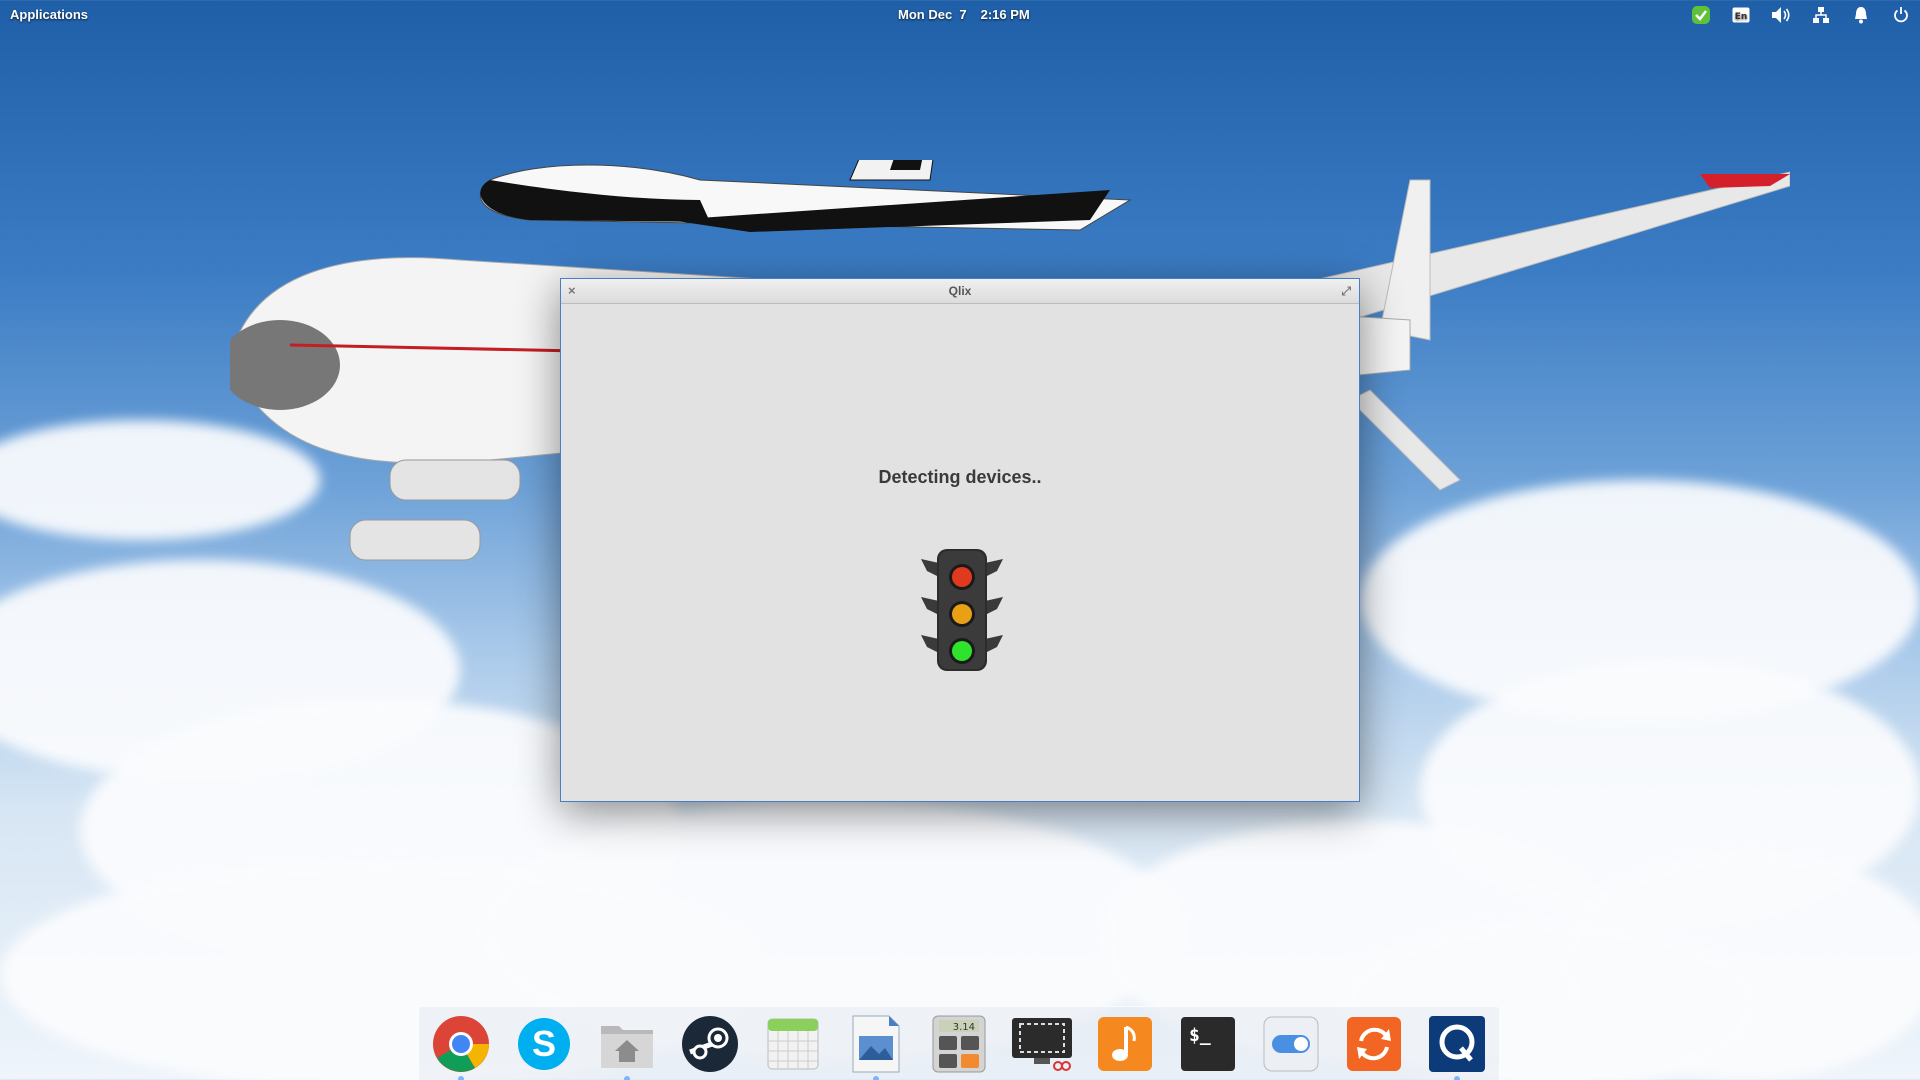 The height and width of the screenshot is (1080, 1920). I want to click on date-label: Mon Dec 7, so click(932, 14).